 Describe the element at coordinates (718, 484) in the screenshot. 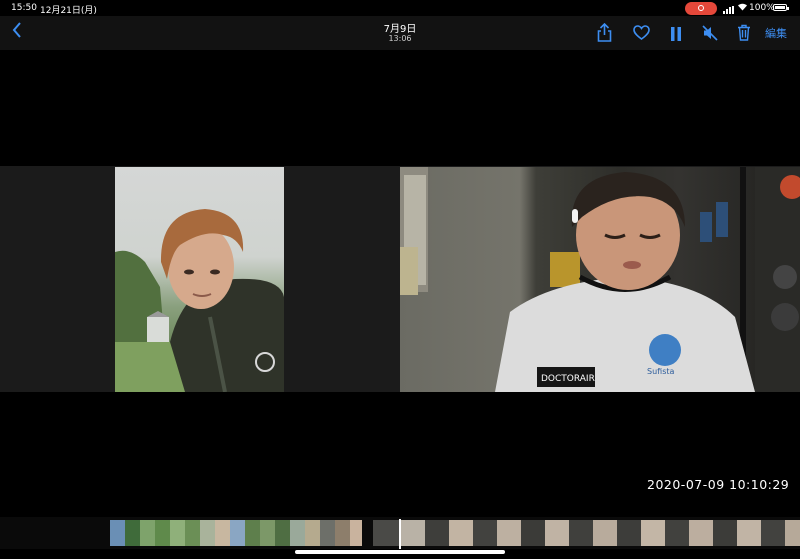

I see `video-timestamp: 2020-07-09 10:10:29` at that location.